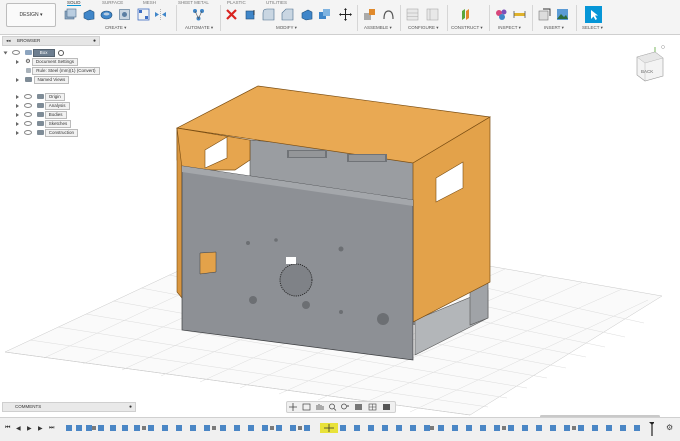 The width and height of the screenshot is (680, 441). What do you see at coordinates (31, 15) in the screenshot?
I see `workspace-switcher: DESIGN ▾` at bounding box center [31, 15].